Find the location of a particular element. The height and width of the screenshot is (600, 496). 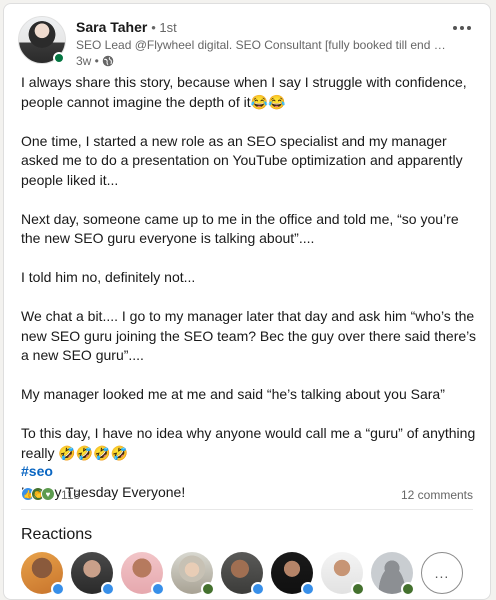

social-counts: 👍 👏 ♥ 113 12 comments is located at coordinates (247, 495).